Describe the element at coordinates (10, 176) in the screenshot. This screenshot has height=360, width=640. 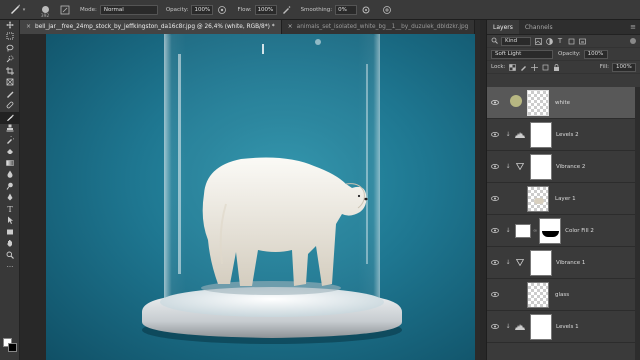
I see `blur-tool` at that location.